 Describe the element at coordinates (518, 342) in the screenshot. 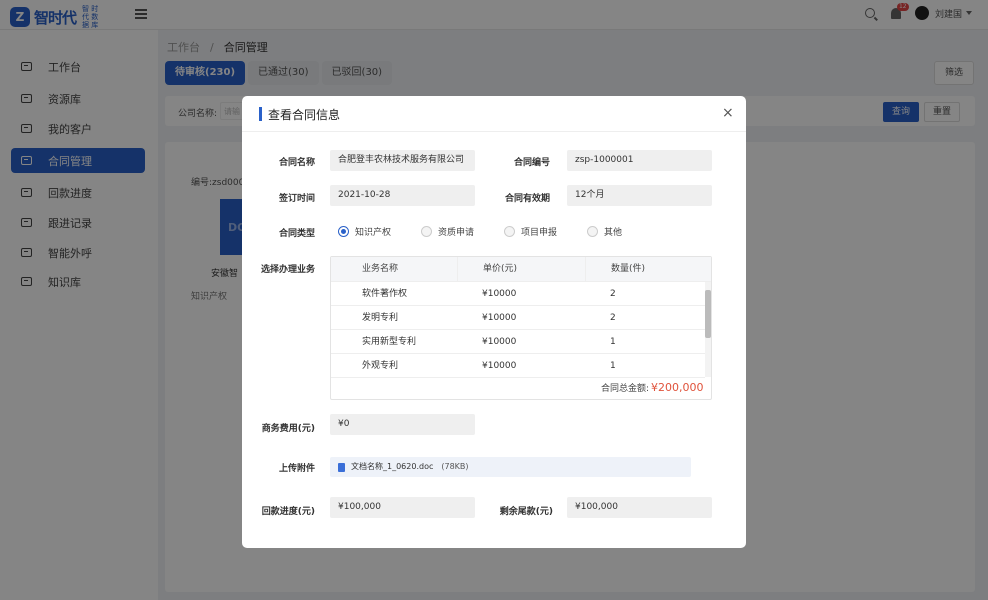

I see `table-row: 实用新型专利 ¥10000 1` at that location.